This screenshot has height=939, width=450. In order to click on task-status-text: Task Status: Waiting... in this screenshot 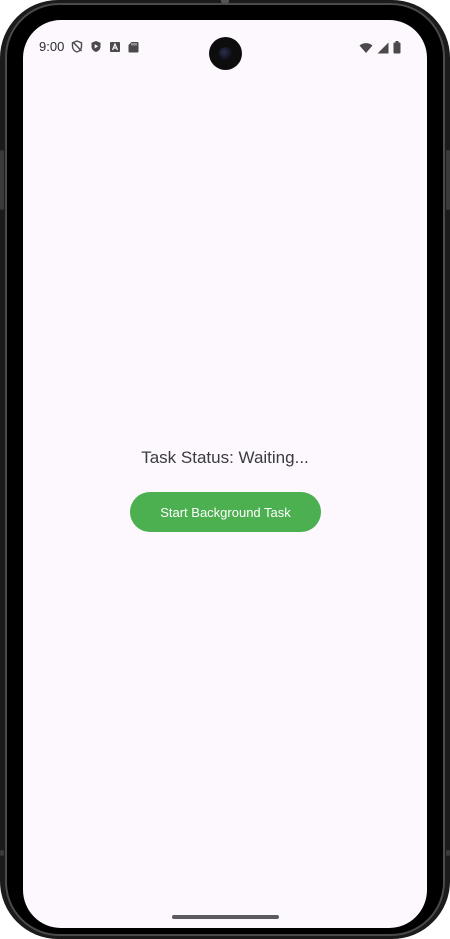, I will do `click(225, 457)`.